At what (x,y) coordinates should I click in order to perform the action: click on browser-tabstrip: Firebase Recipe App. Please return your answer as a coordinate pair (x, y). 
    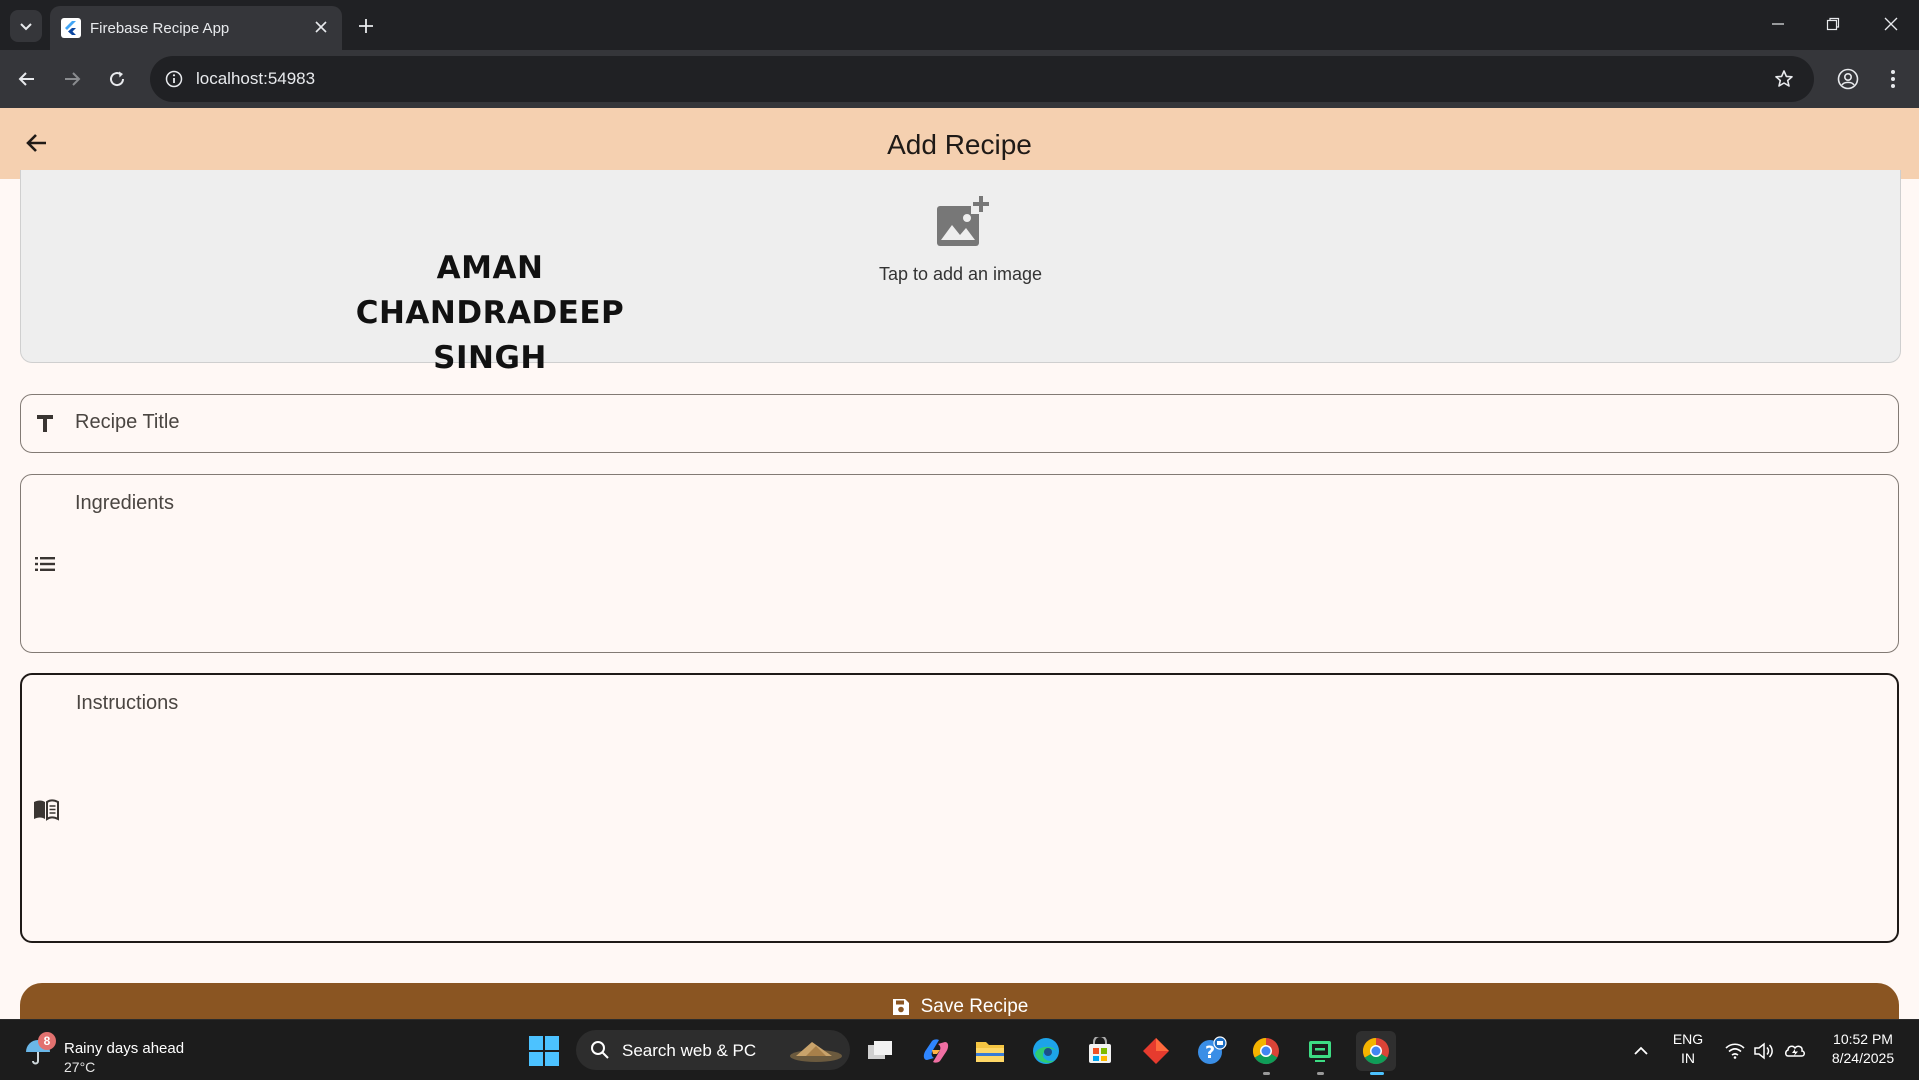
    Looking at the image, I should click on (959, 25).